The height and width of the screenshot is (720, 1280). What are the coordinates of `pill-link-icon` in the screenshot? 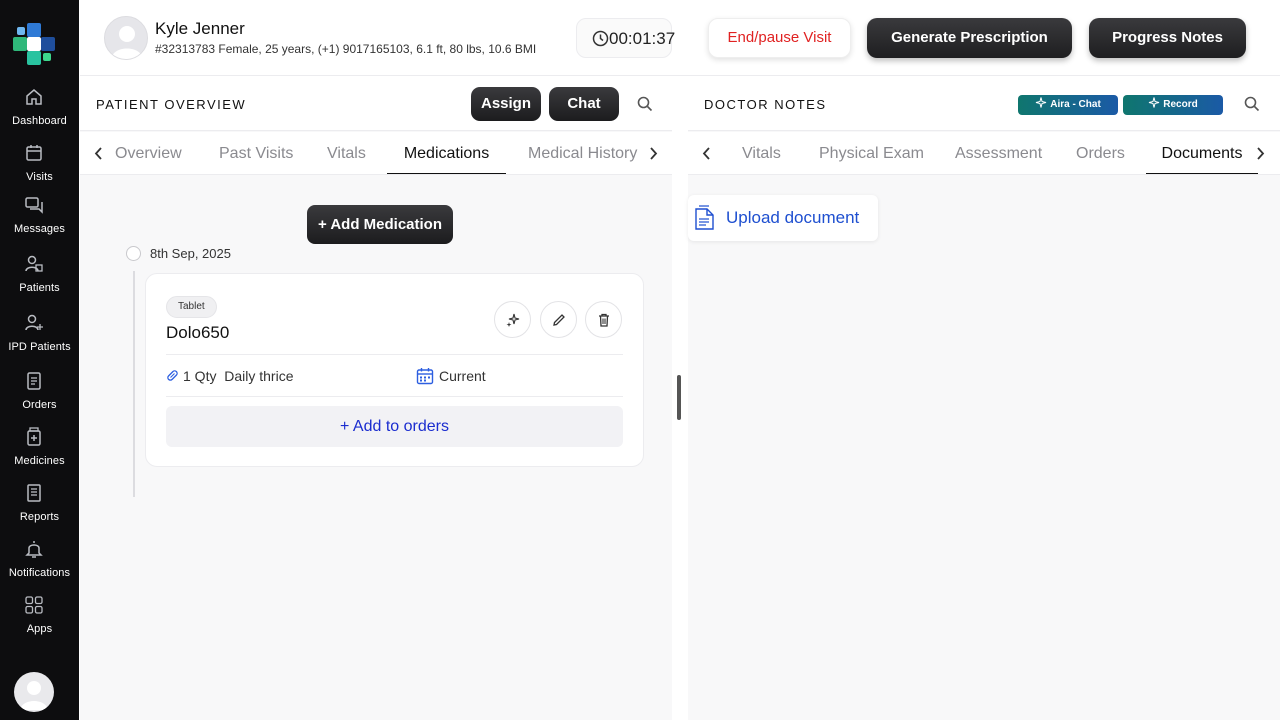 It's located at (172, 375).